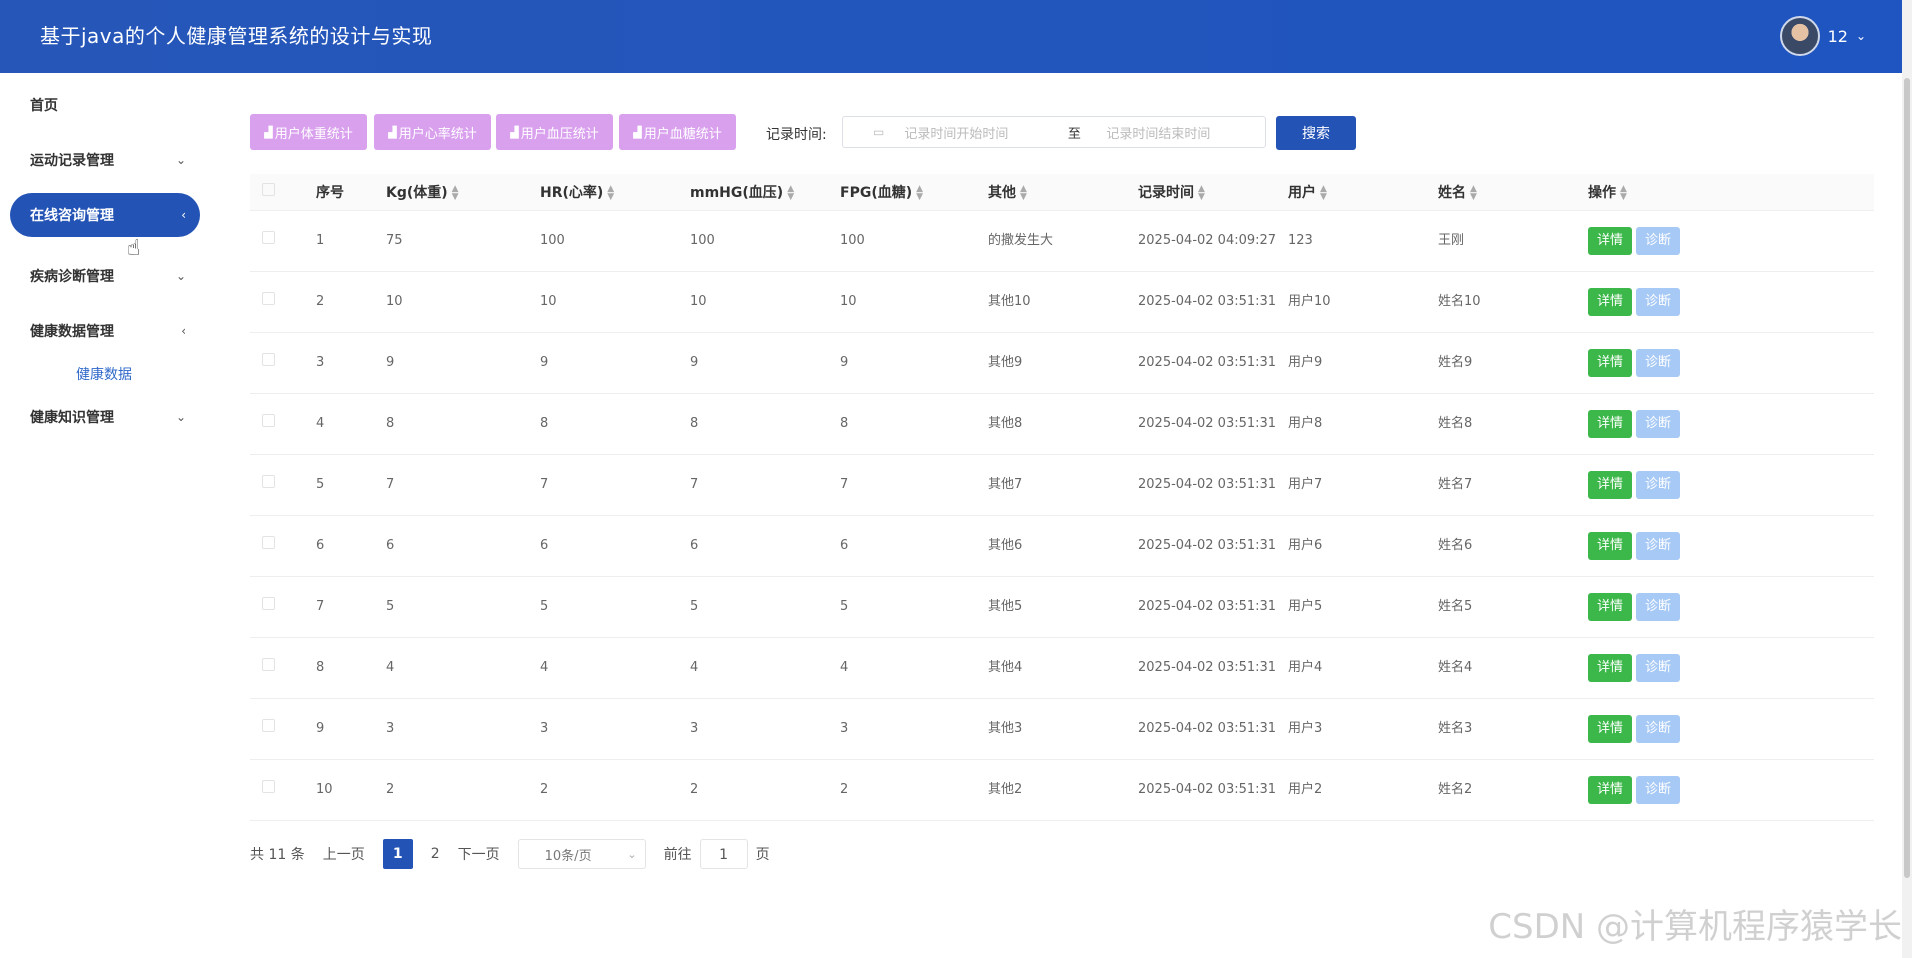 This screenshot has height=958, width=1912. I want to click on page-2-button: 2, so click(435, 854).